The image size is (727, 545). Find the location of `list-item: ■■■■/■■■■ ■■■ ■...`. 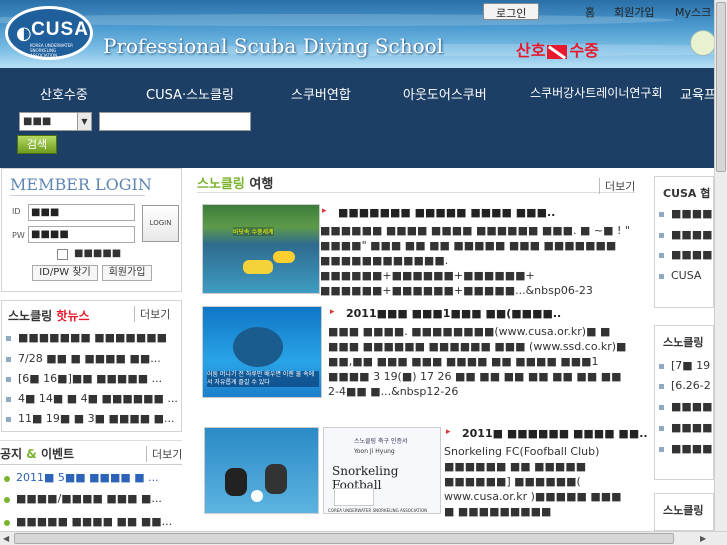

list-item: ■■■■/■■■■ ■■■ ■... is located at coordinates (81, 498).